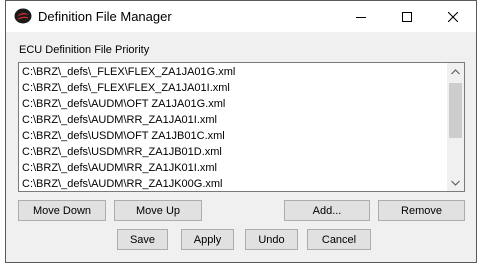 This screenshot has width=484, height=269. I want to click on list-item: C:\BRZ\_defs\_FLEX\FLEX_ZA1JA01I.xml, so click(234, 88).